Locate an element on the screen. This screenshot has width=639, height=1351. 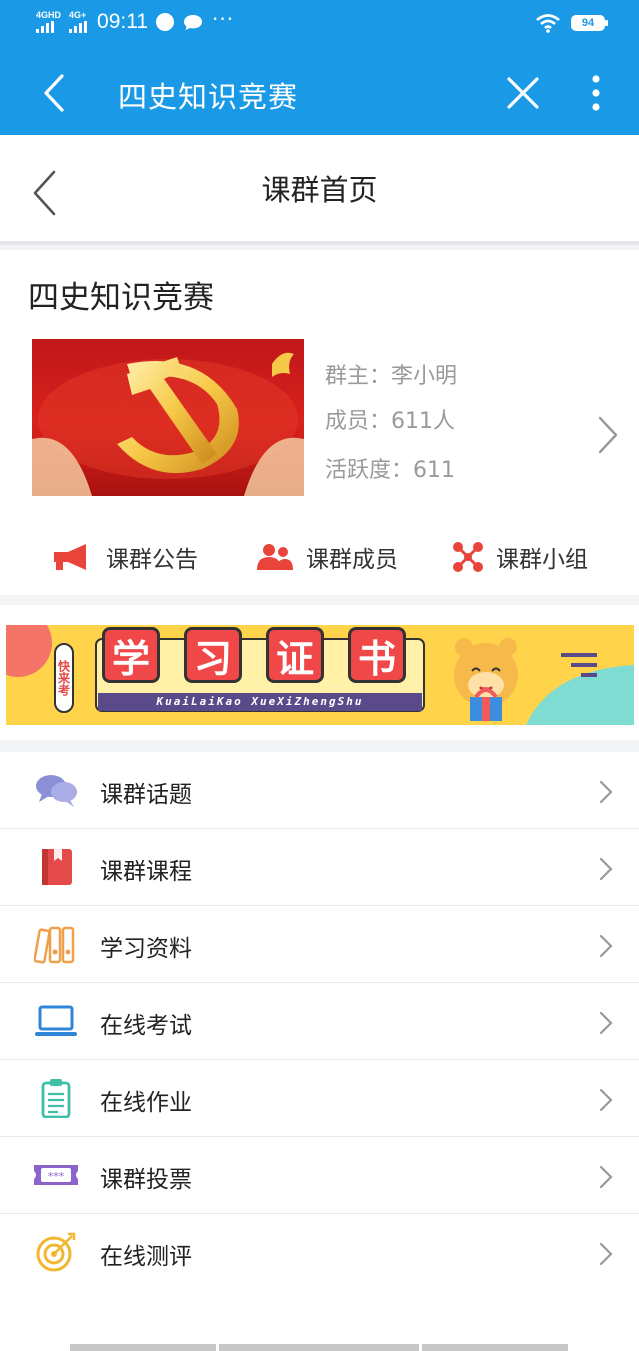
quick-action-label: 课群公告 is located at coordinates (152, 560).